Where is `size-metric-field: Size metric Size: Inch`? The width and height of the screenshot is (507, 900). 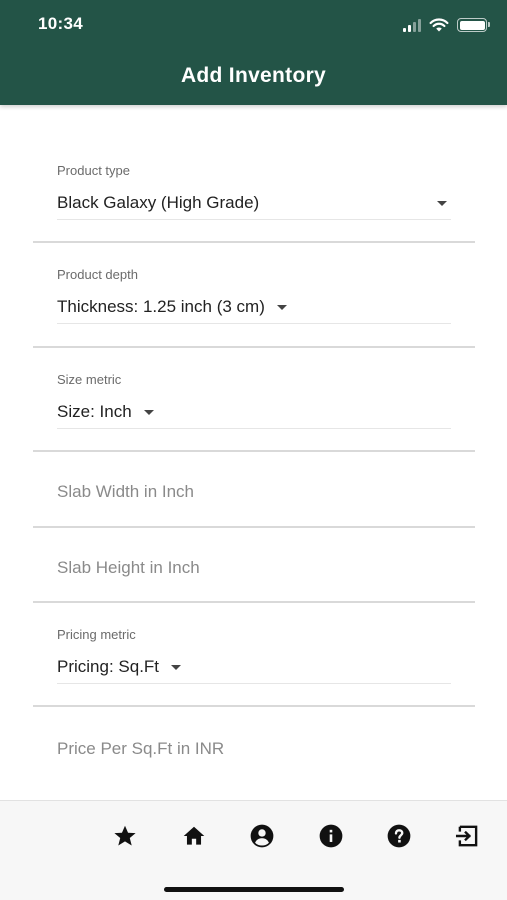
size-metric-field: Size metric Size: Inch is located at coordinates (254, 400).